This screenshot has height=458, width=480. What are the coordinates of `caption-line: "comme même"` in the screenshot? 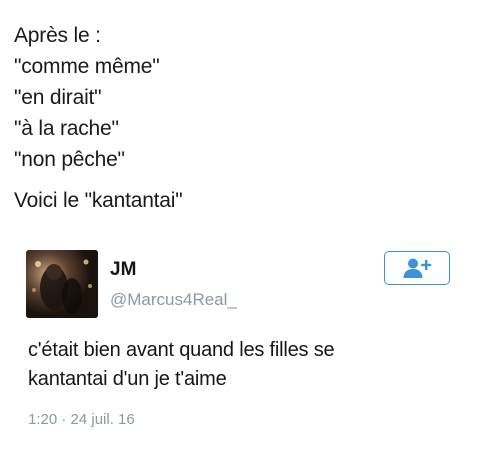 It's located at (87, 66).